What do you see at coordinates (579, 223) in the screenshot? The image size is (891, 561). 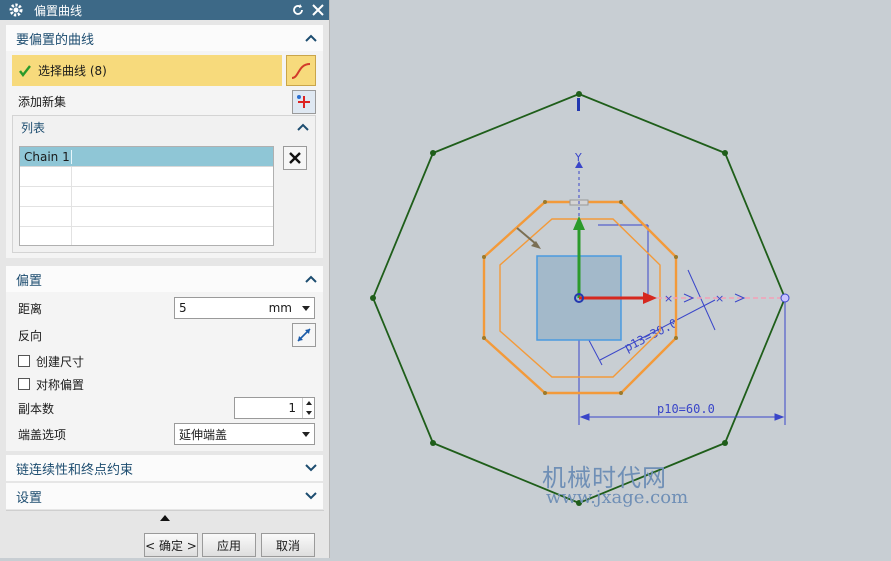 I see `wcs-y-arrow-icon` at bounding box center [579, 223].